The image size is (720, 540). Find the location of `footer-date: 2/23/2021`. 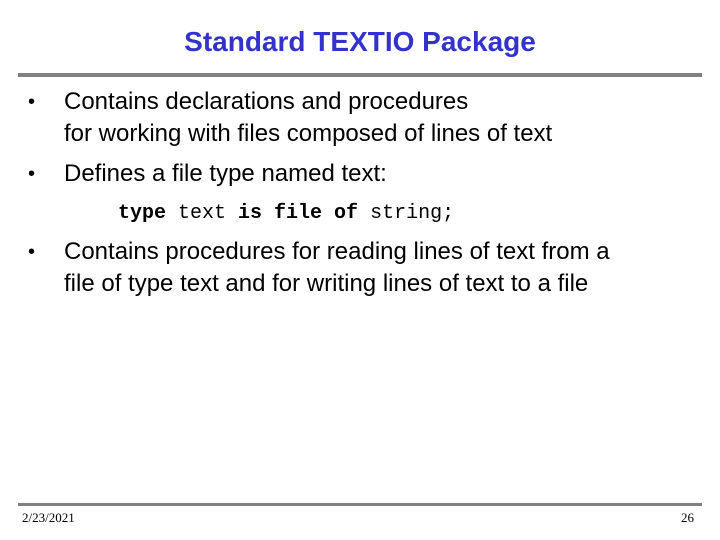

footer-date: 2/23/2021 is located at coordinates (48, 517).